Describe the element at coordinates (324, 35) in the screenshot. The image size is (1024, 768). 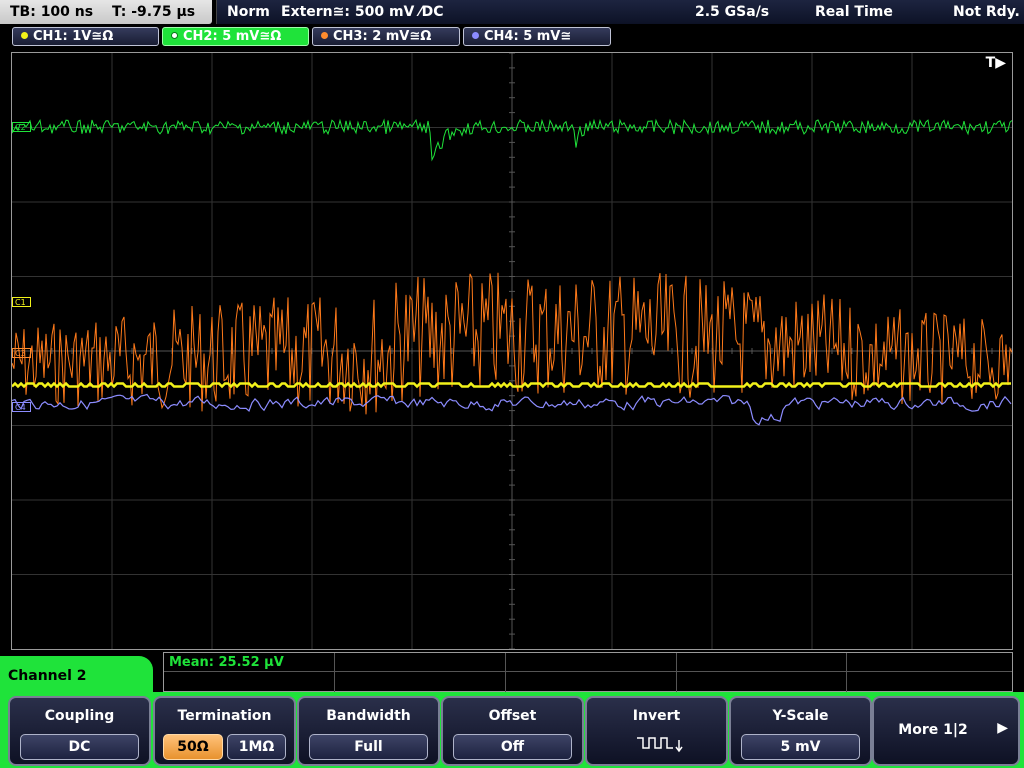
I see `channel-3-color-dot` at that location.